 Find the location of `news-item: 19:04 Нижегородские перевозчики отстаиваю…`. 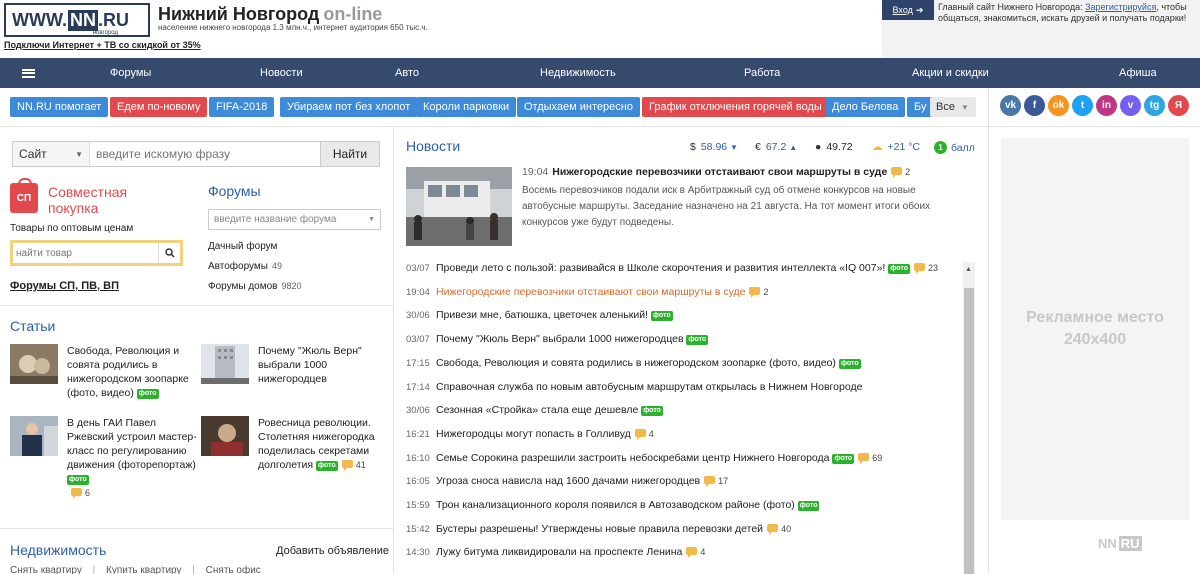

news-item: 19:04 Нижегородские перевозчики отстаиваю… is located at coordinates (587, 292).